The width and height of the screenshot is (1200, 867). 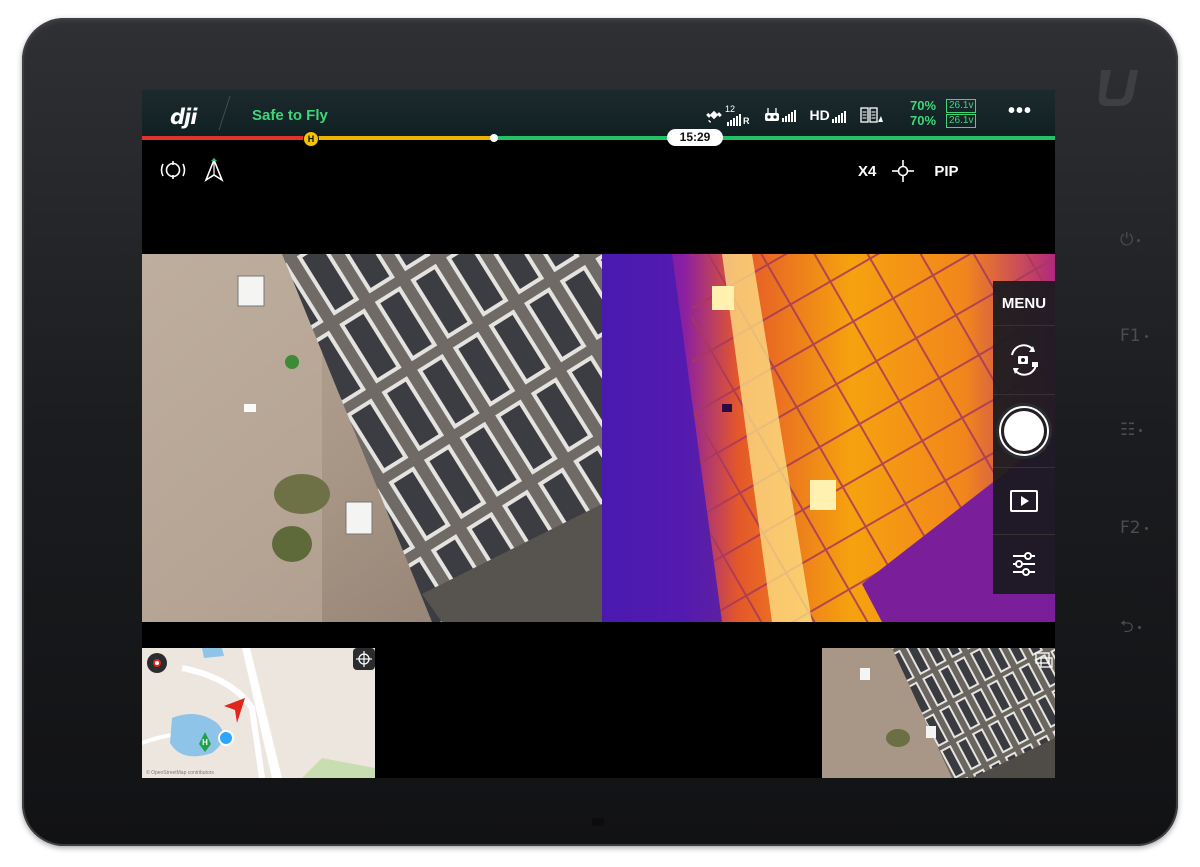 I want to click on signal-indicators: 12 R HD, so click(x=795, y=115).